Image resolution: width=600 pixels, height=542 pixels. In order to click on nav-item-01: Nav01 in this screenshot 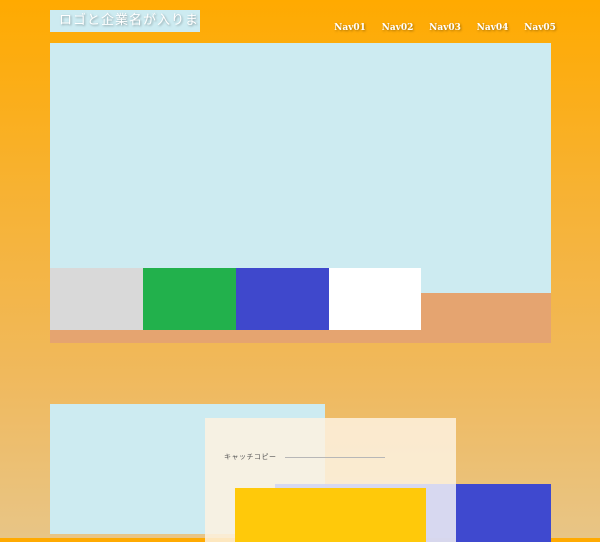, I will do `click(350, 28)`.